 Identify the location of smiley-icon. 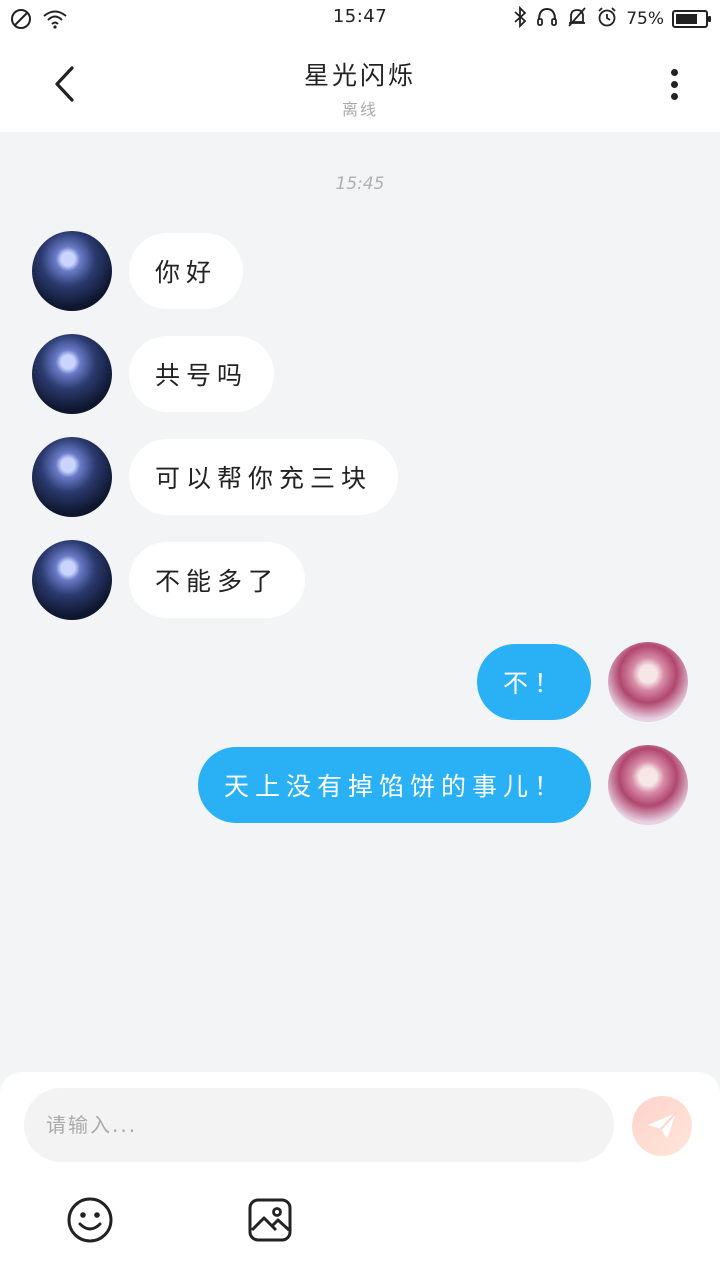
(90, 1220).